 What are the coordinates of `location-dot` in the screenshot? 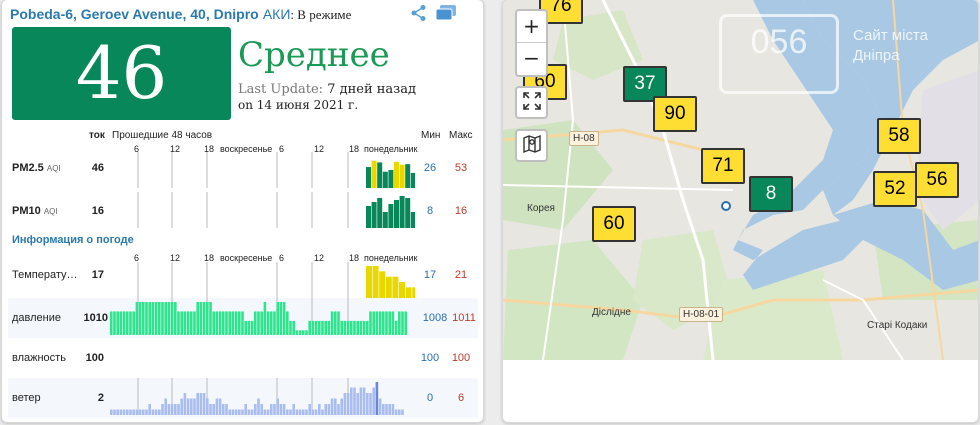 It's located at (726, 206).